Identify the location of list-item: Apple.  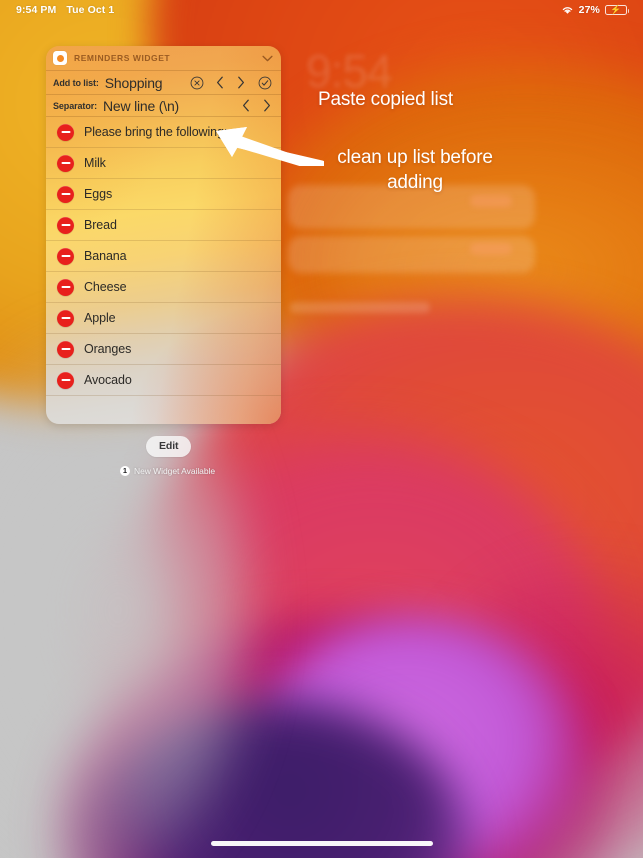
(163, 318).